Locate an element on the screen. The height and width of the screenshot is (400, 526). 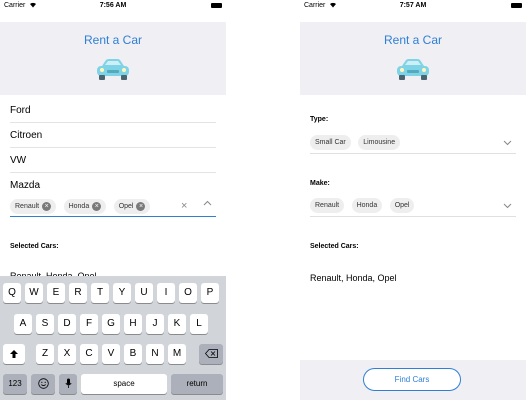
chip-honda: Honda × is located at coordinates (85, 207).